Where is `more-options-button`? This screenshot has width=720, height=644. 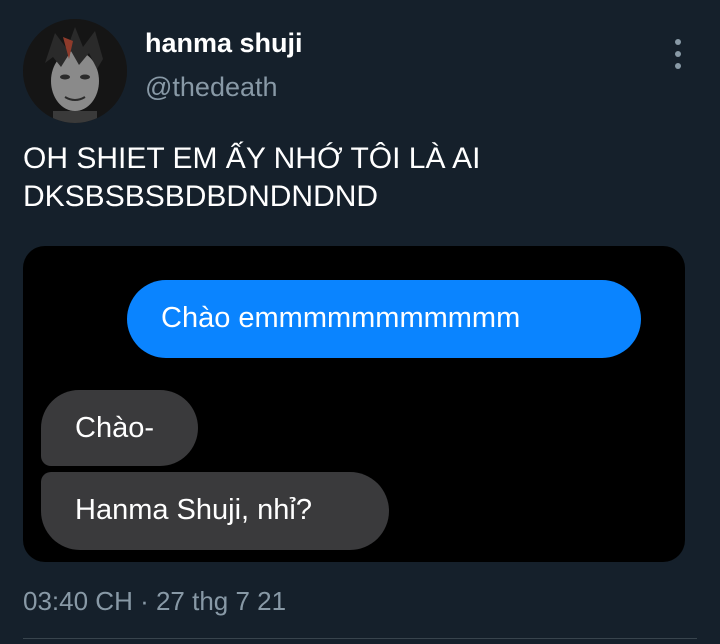 more-options-button is located at coordinates (678, 54).